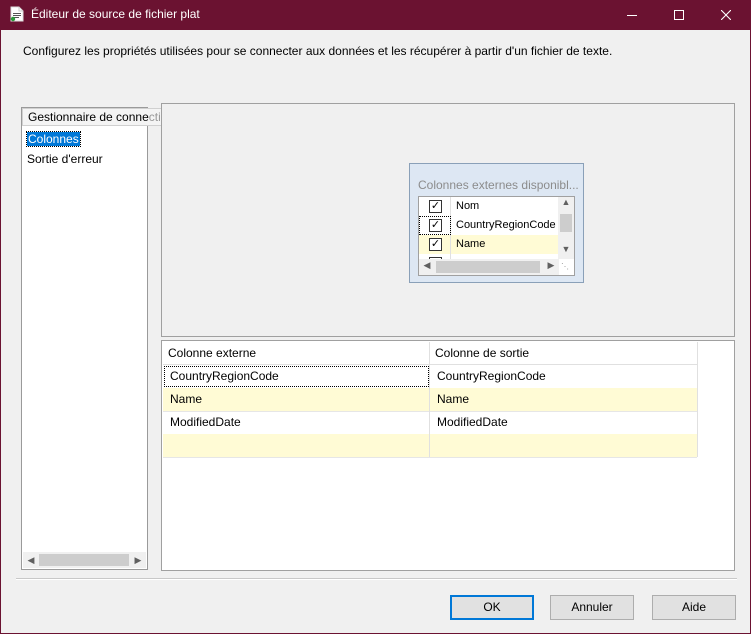 The height and width of the screenshot is (634, 751). Describe the element at coordinates (489, 244) in the screenshot. I see `list-item: ✓ Name` at that location.